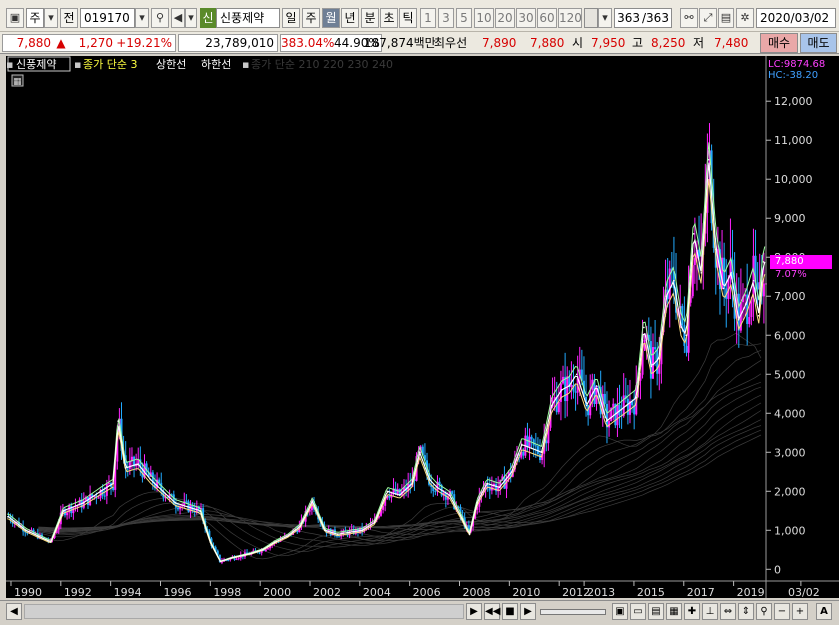  What do you see at coordinates (160, 18) in the screenshot?
I see `search-icon: ⚲` at bounding box center [160, 18].